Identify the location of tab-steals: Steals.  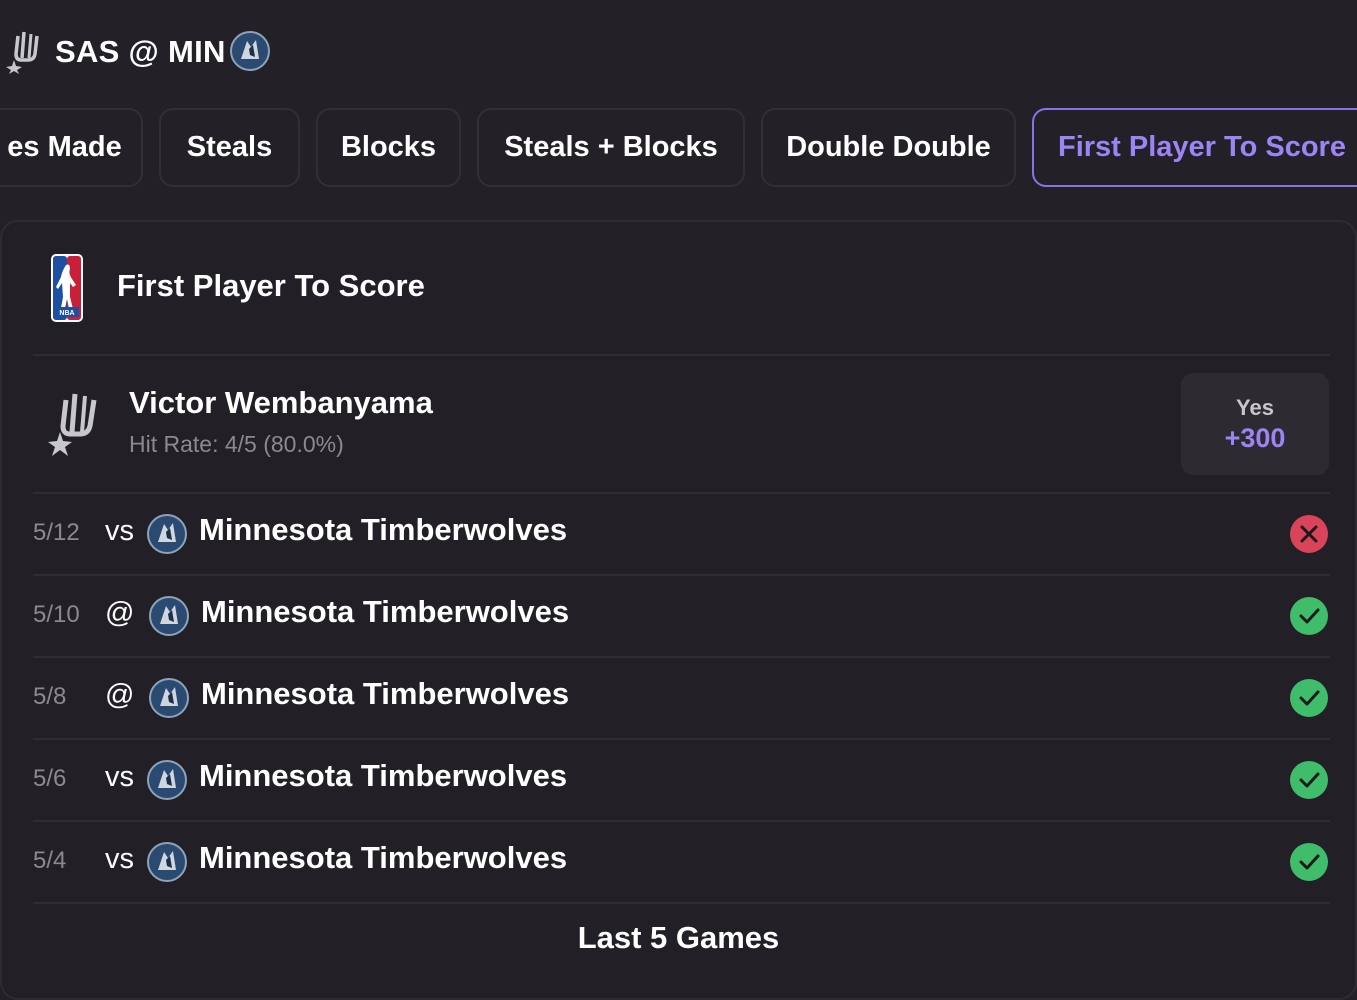
(229, 147).